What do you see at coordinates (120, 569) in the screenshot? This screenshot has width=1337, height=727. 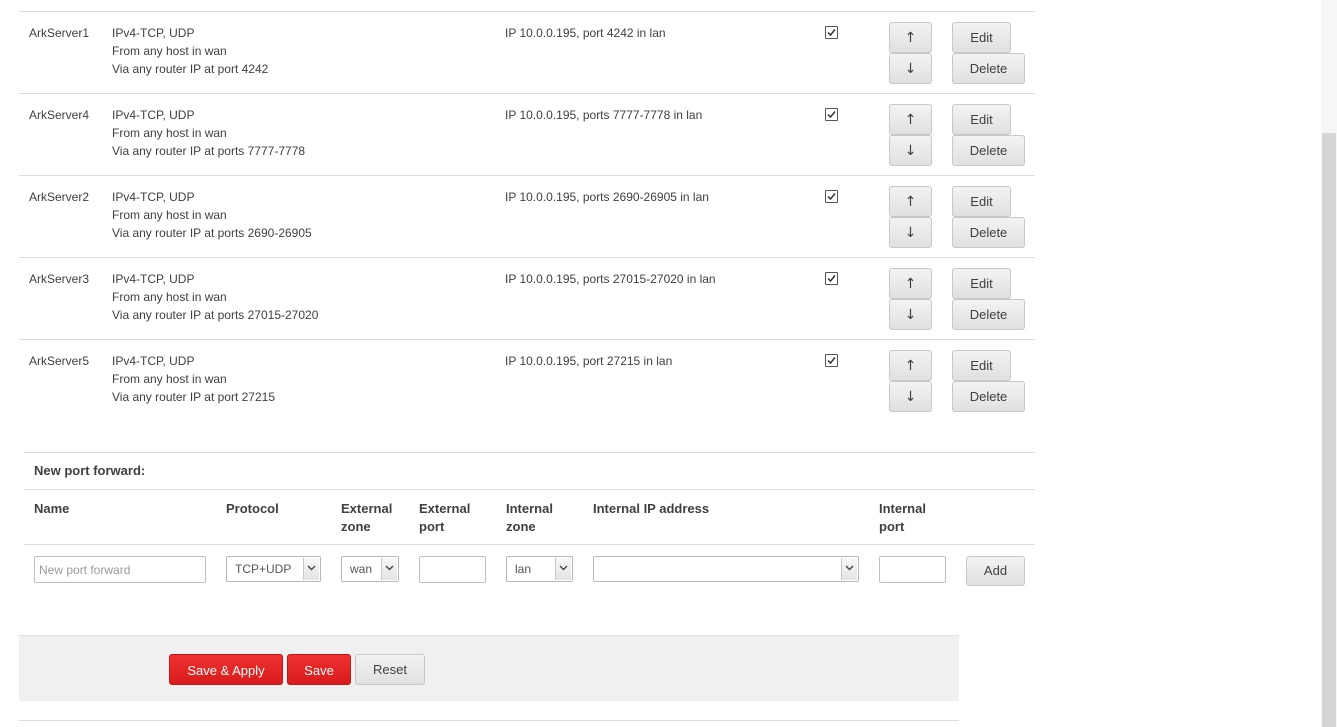 I see `new-forward-name-input` at bounding box center [120, 569].